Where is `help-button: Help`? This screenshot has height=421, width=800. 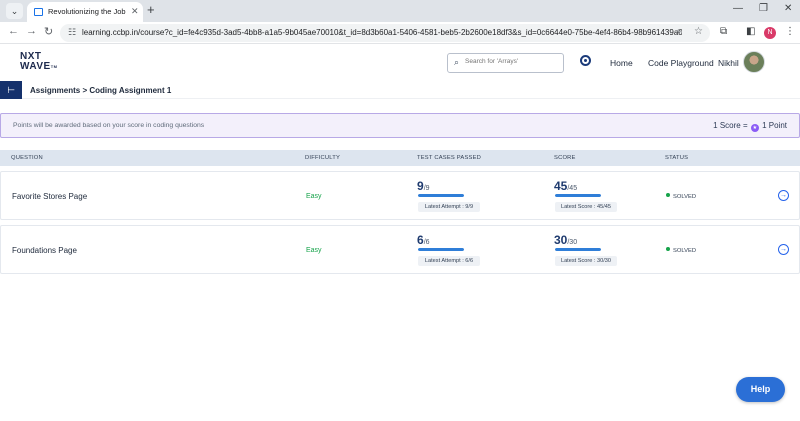
help-button: Help is located at coordinates (760, 389).